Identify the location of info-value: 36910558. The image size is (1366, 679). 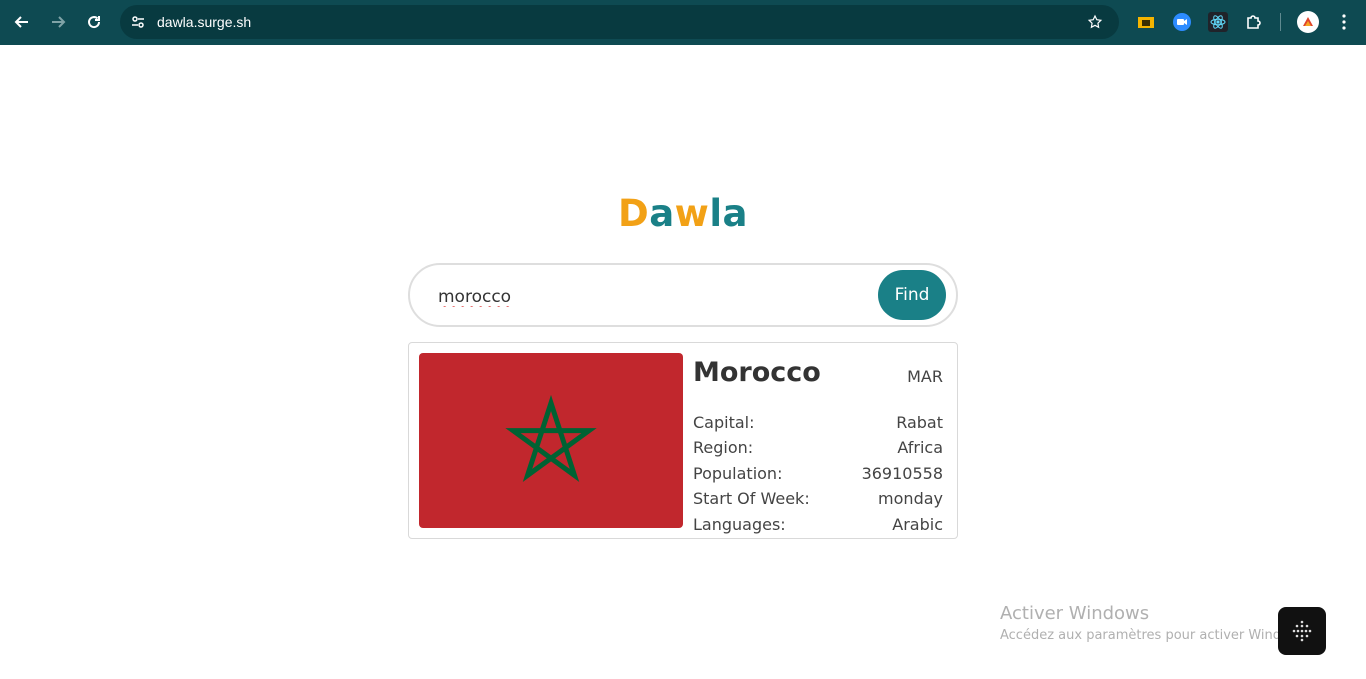
(902, 473).